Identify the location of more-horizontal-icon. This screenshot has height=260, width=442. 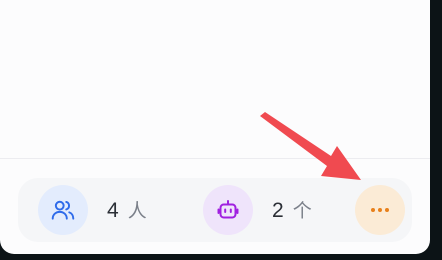
(380, 210).